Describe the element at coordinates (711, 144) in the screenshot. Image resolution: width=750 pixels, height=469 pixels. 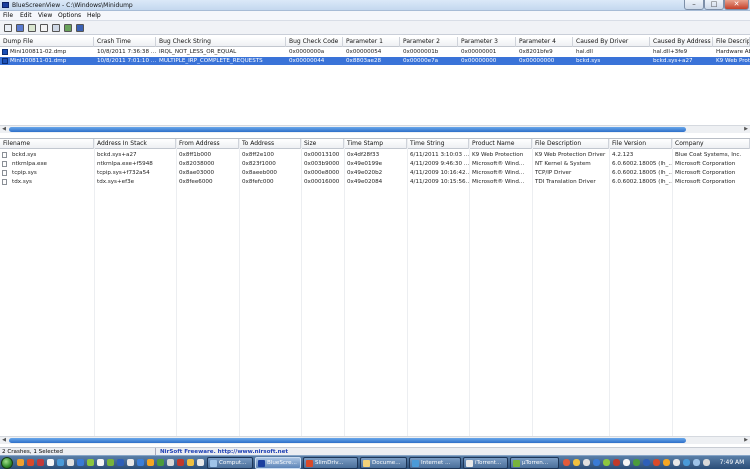
I see `col-company: Company` at that location.